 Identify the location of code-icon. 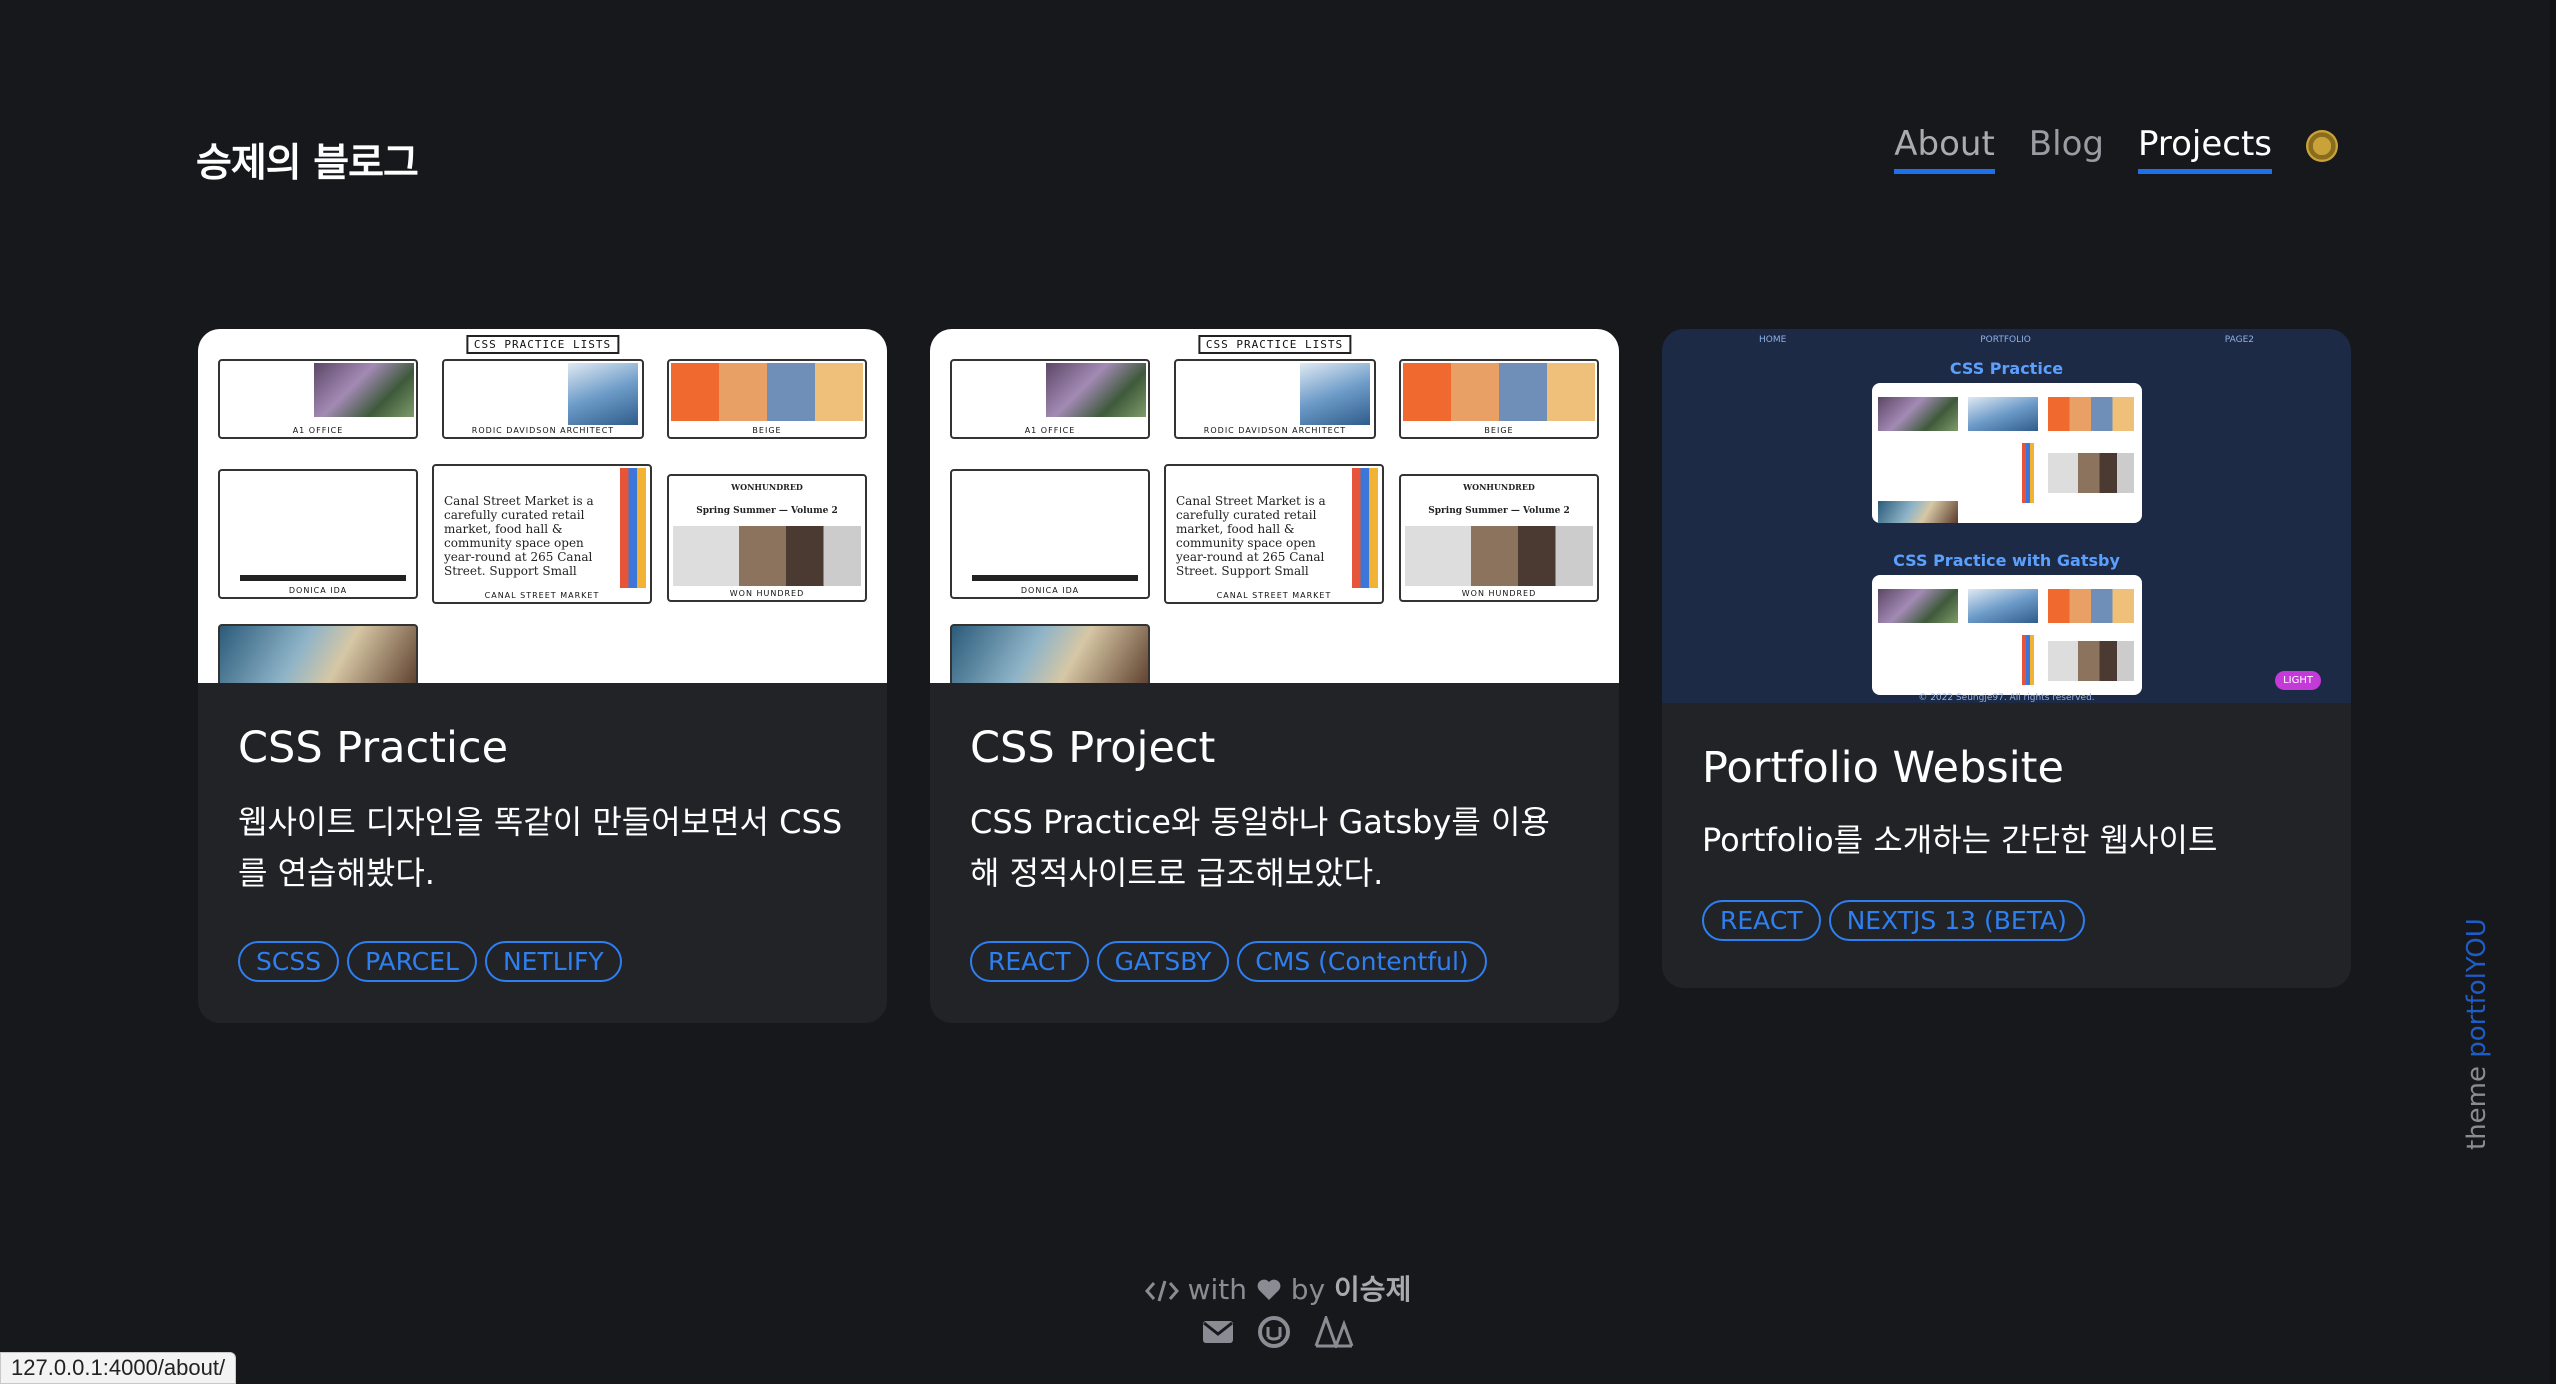
(1161, 1291).